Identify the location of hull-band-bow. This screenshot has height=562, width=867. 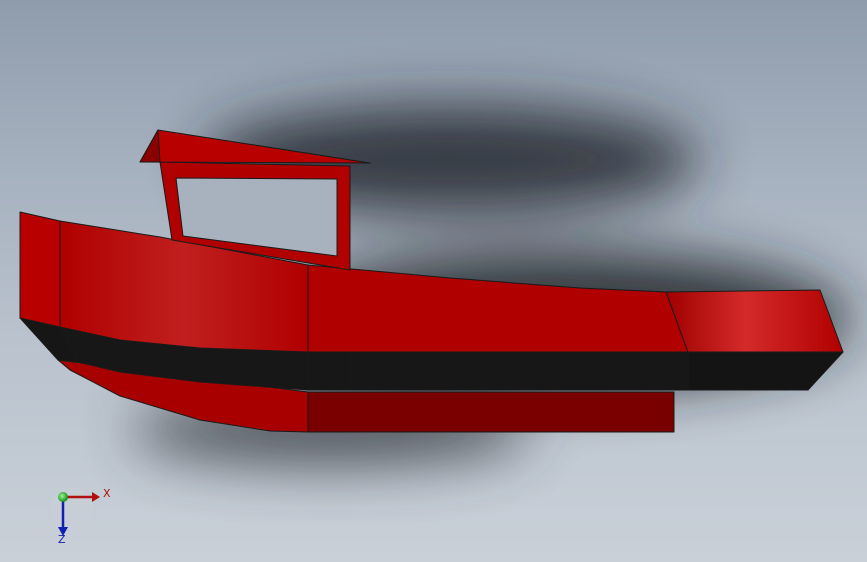
(765, 371).